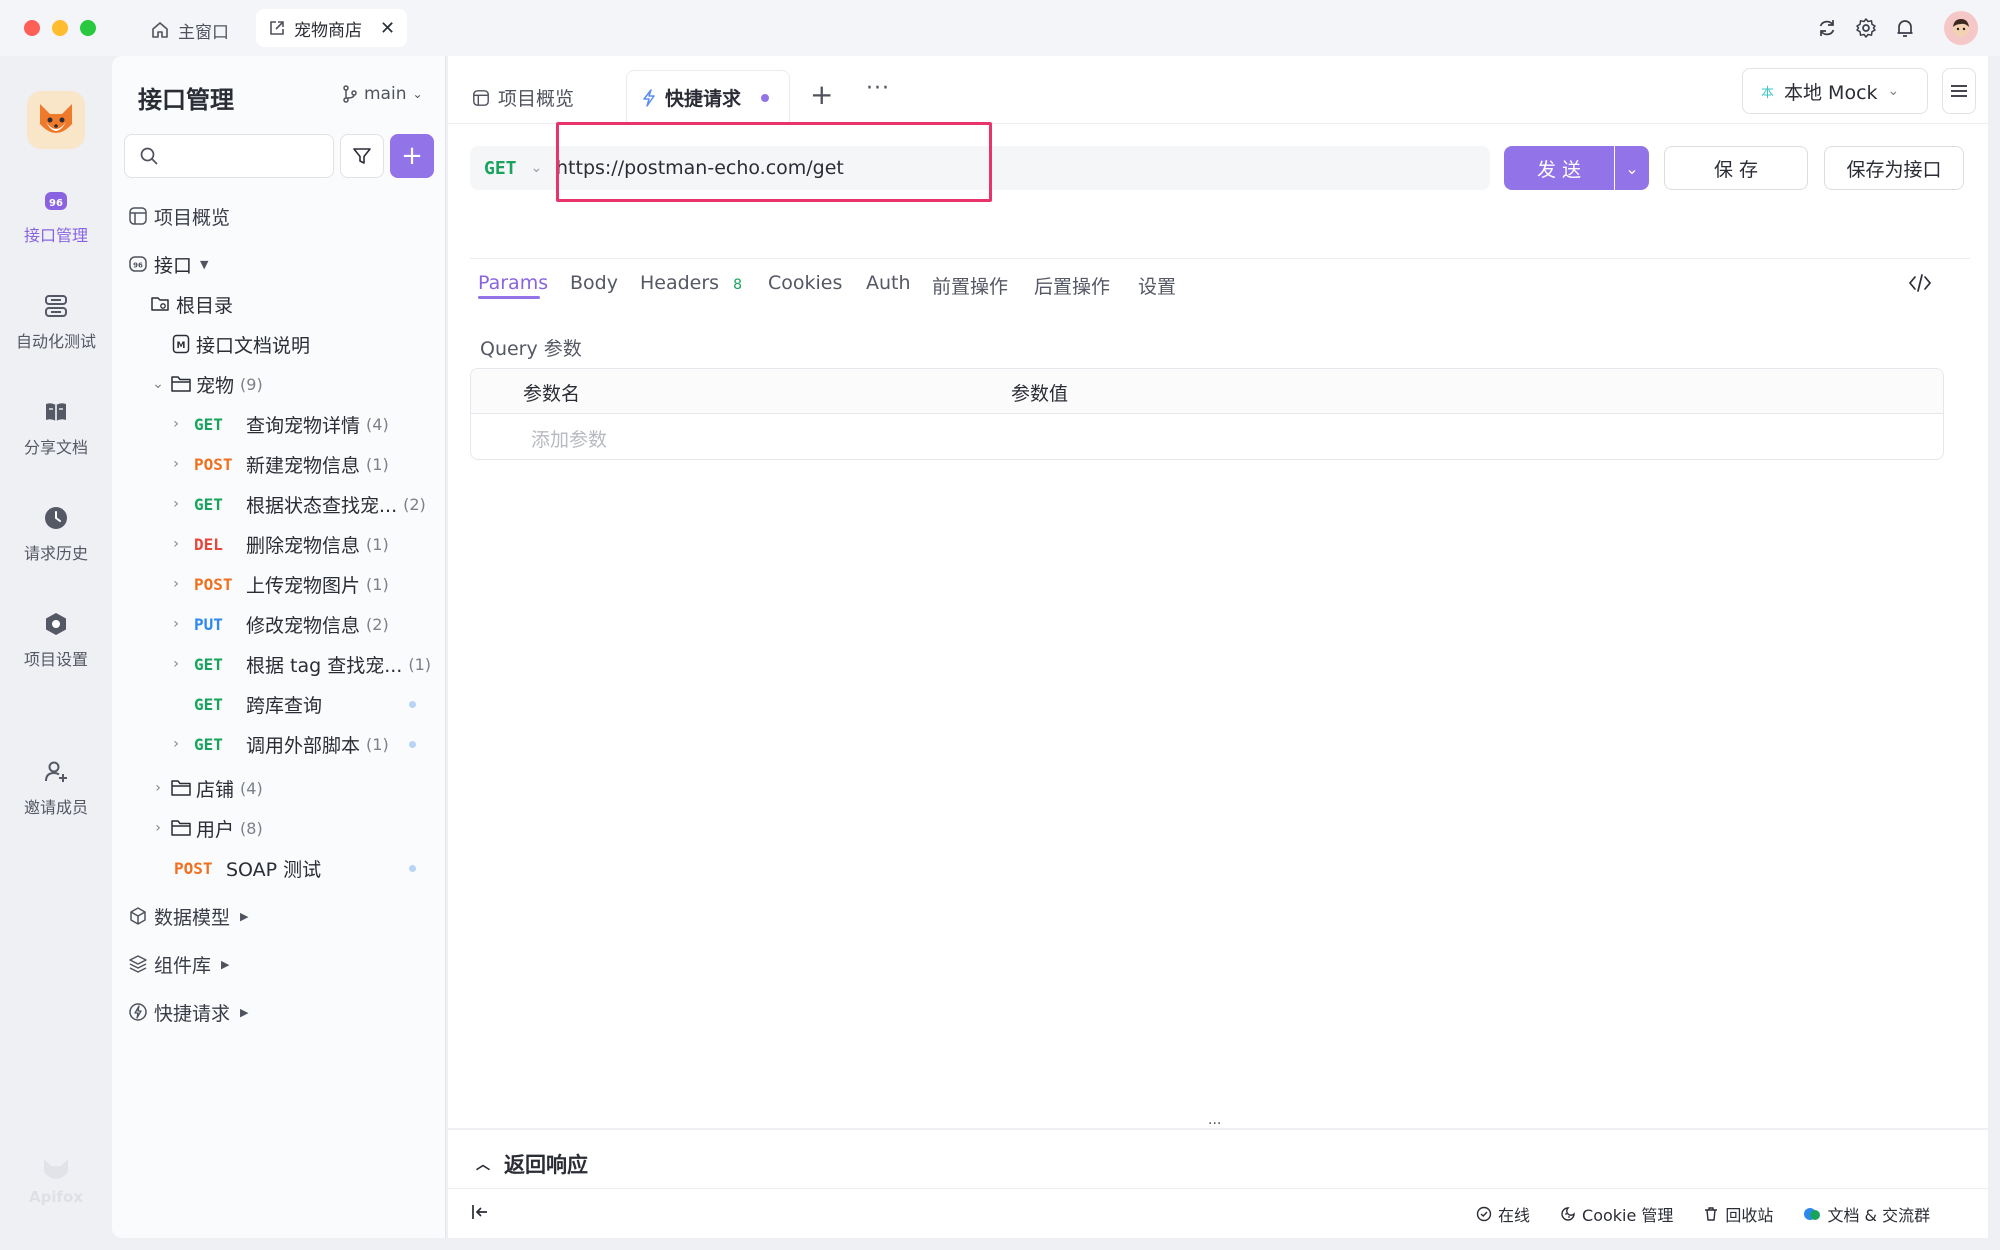 The width and height of the screenshot is (2000, 1250). What do you see at coordinates (1959, 91) in the screenshot?
I see `menu-button` at bounding box center [1959, 91].